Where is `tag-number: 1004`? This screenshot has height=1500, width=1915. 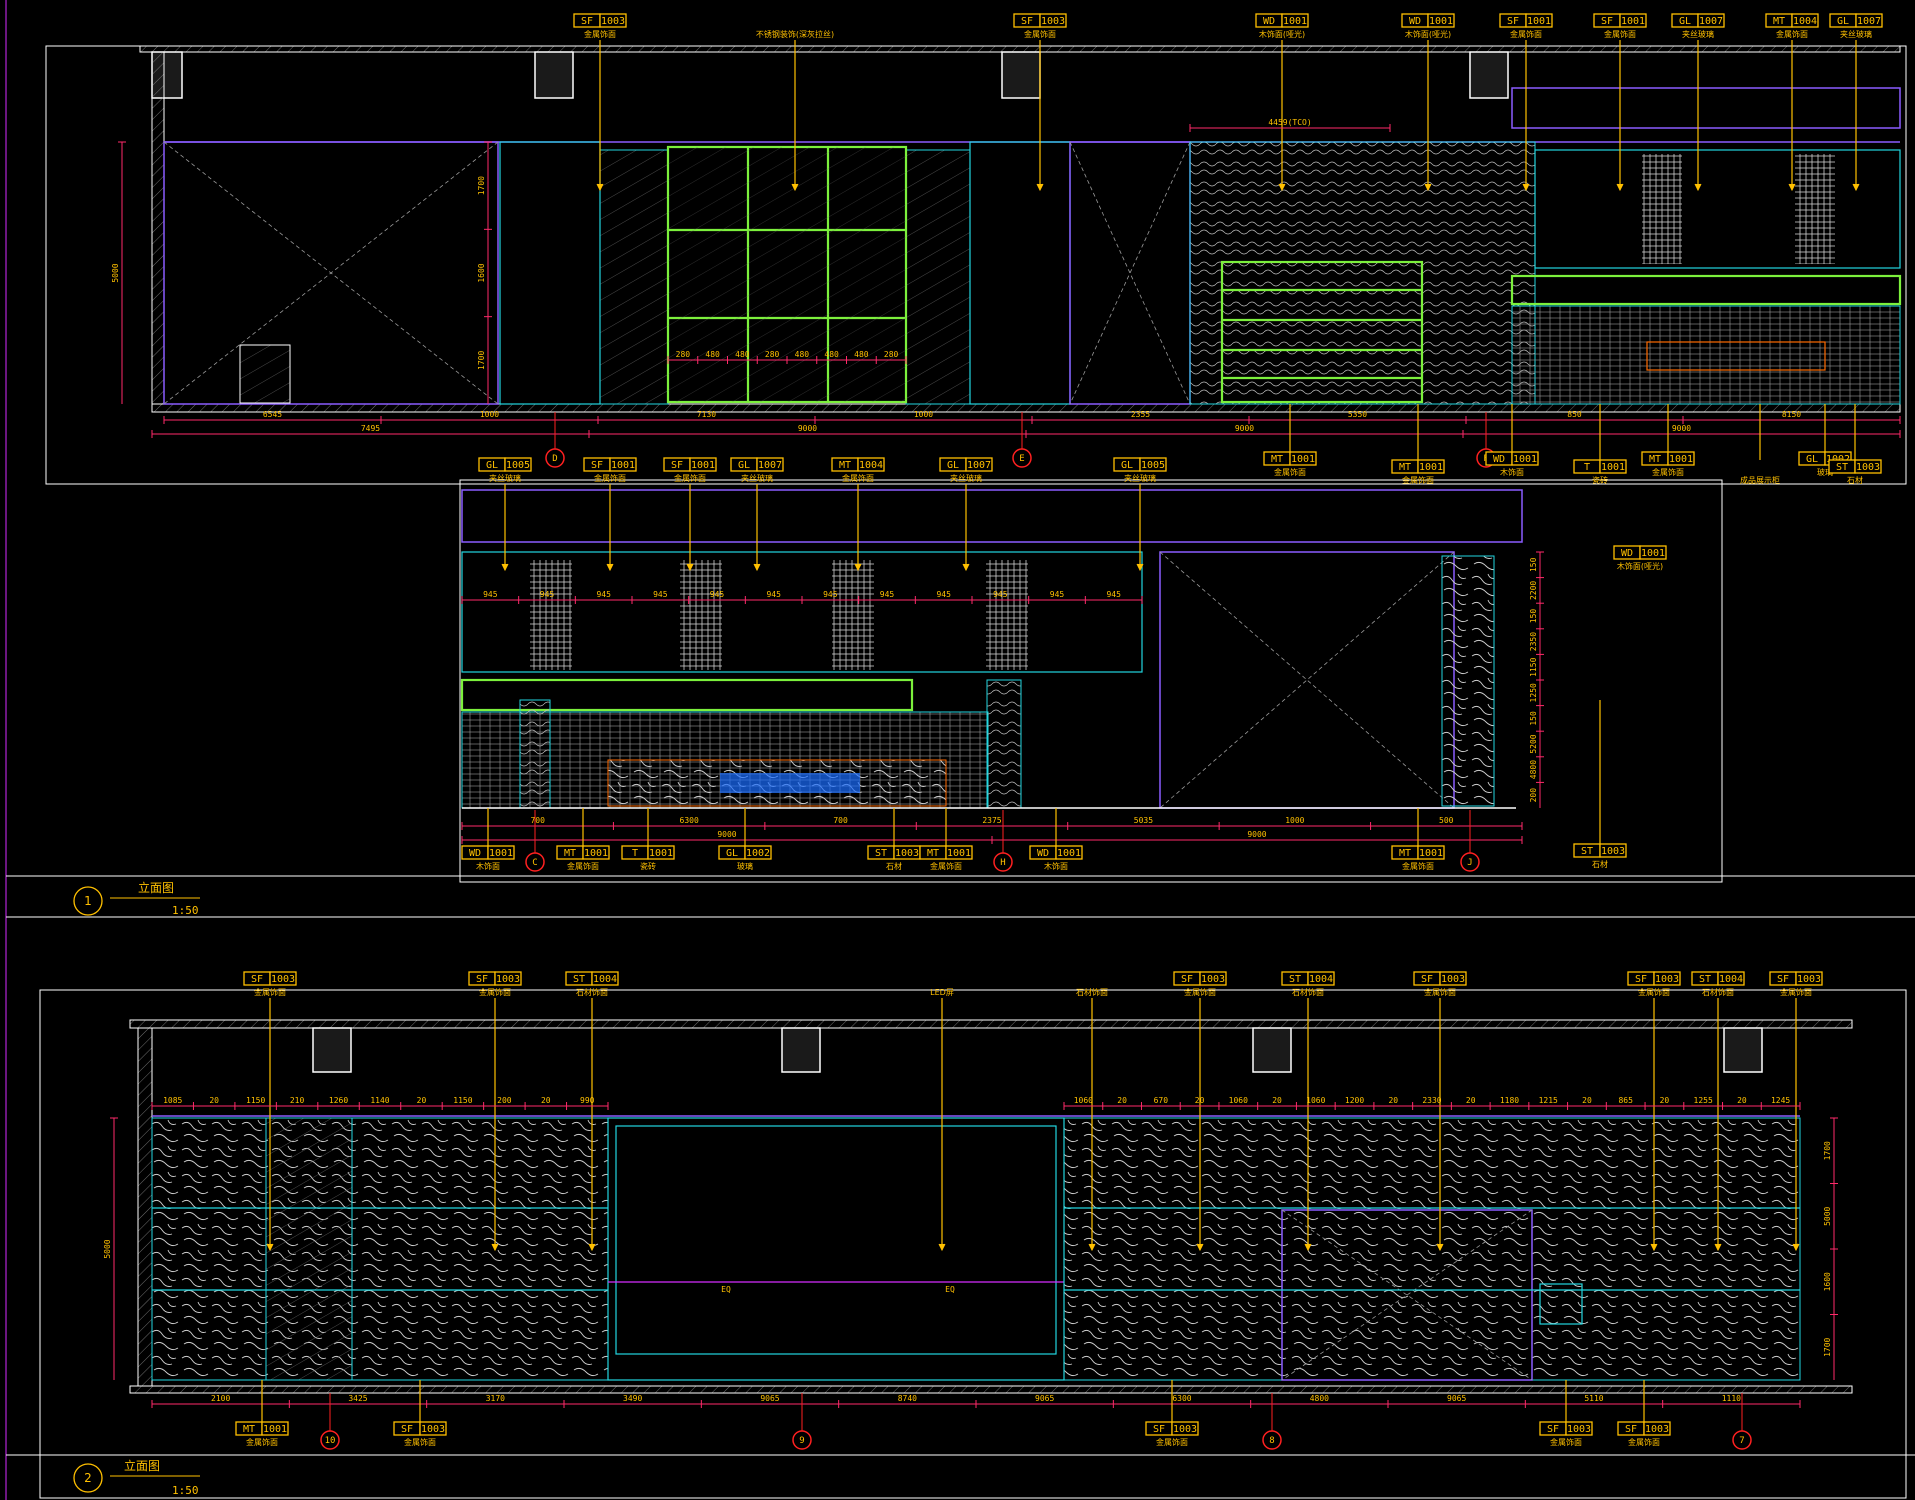 tag-number: 1004 is located at coordinates (1805, 21).